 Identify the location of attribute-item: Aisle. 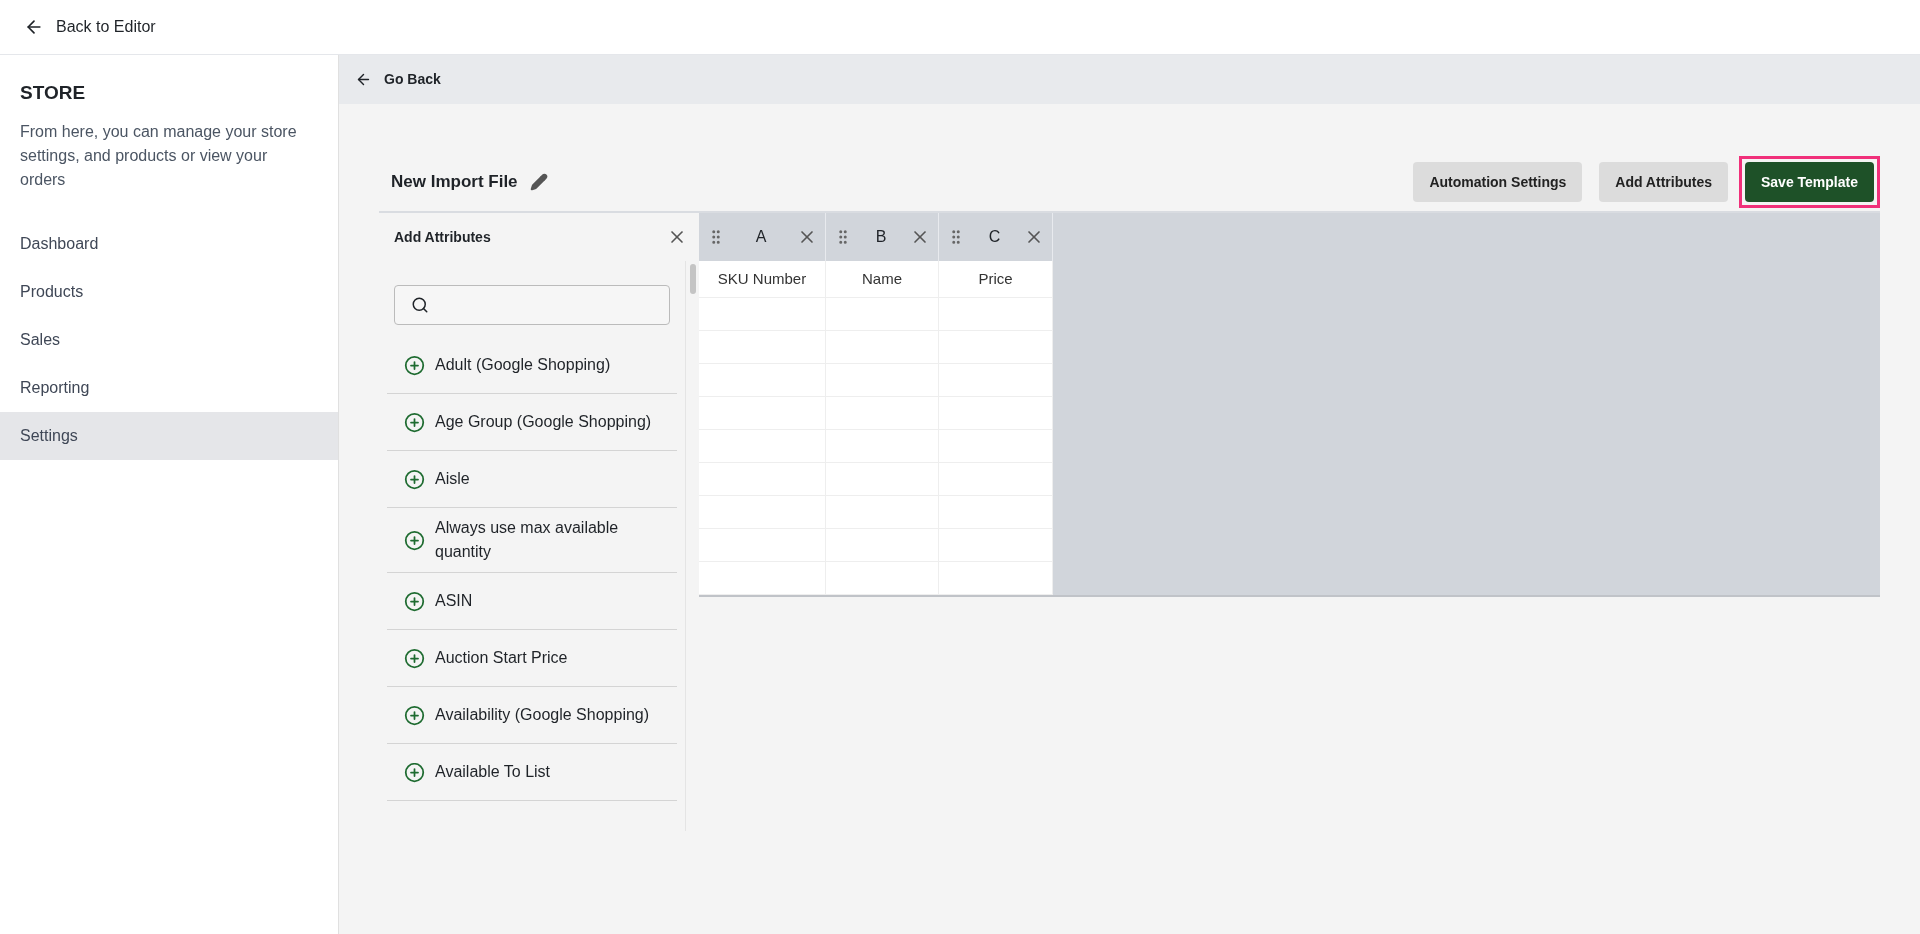
(532, 479).